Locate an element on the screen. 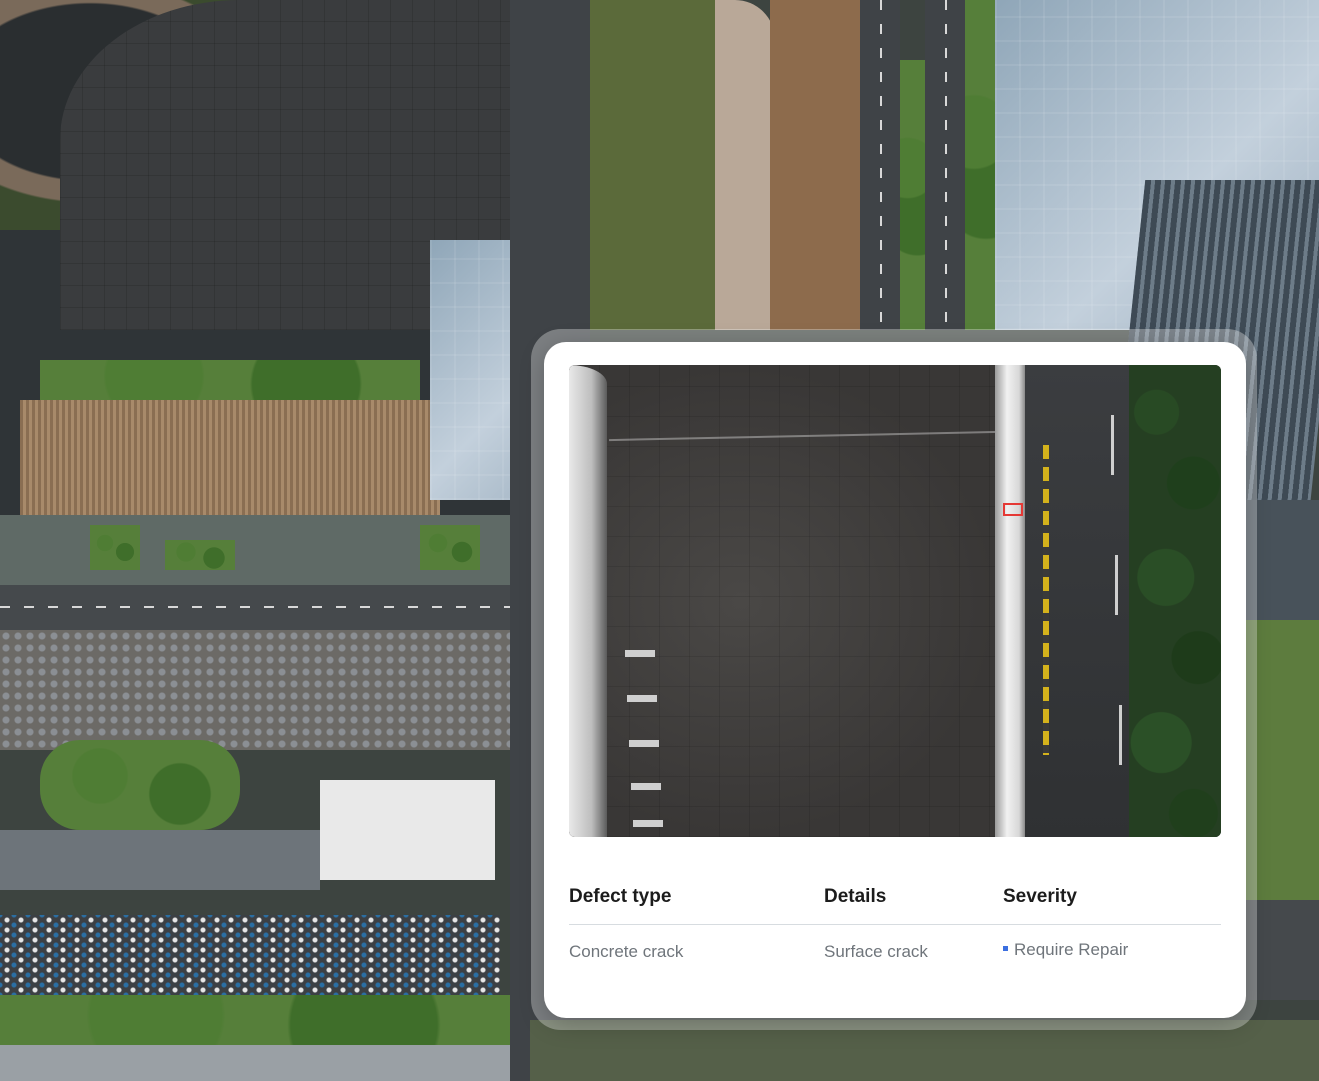  construction-site is located at coordinates (815, 165).